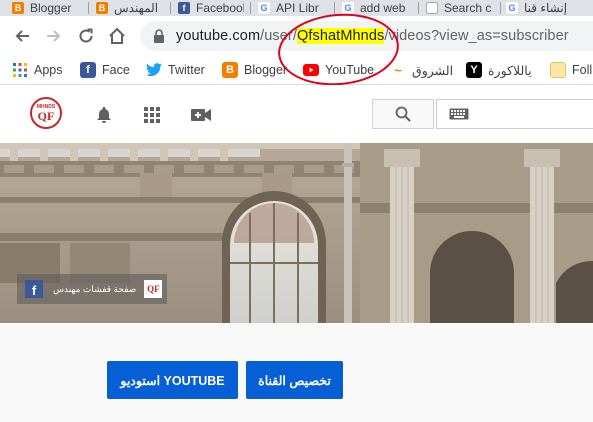 Image resolution: width=593 pixels, height=422 pixels. Describe the element at coordinates (153, 289) in the screenshot. I see `channel-logo-link: QF` at that location.